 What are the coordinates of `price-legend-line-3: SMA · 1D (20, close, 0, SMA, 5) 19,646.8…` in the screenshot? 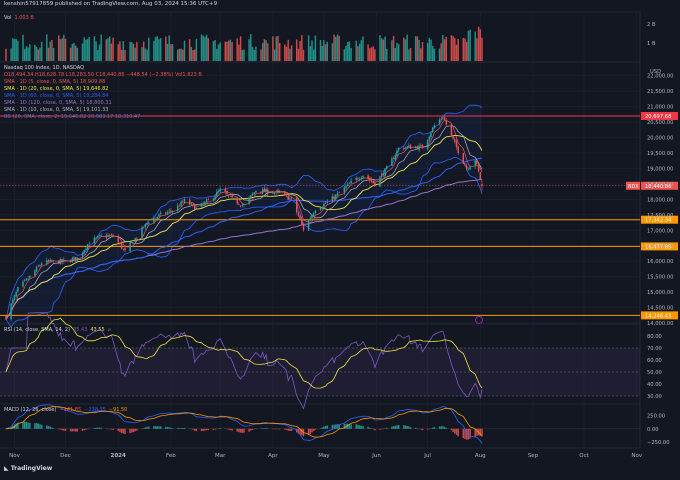 It's located at (103, 89).